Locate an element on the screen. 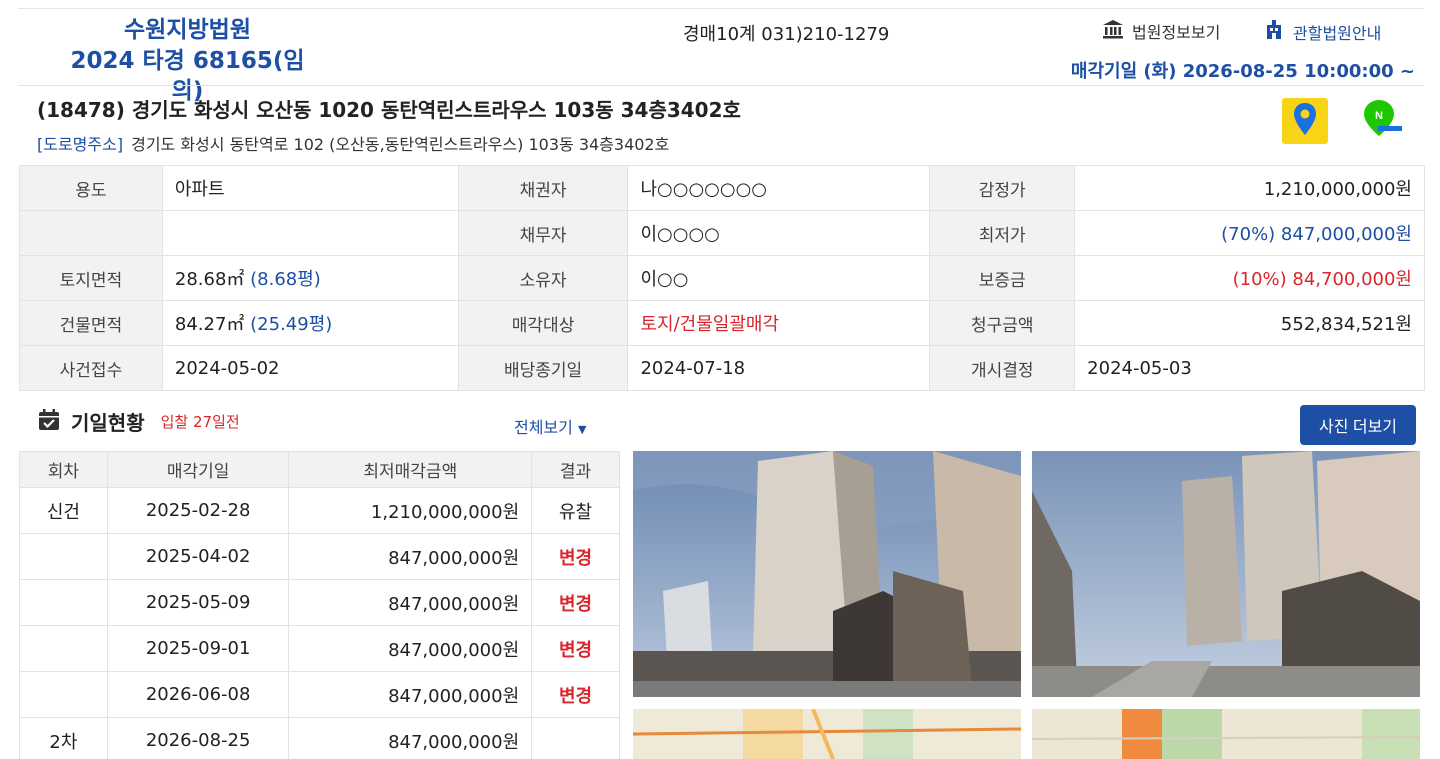 The height and width of the screenshot is (759, 1440). court-header: 수원지방법원 2024 타경 68165(임의) is located at coordinates (187, 60).